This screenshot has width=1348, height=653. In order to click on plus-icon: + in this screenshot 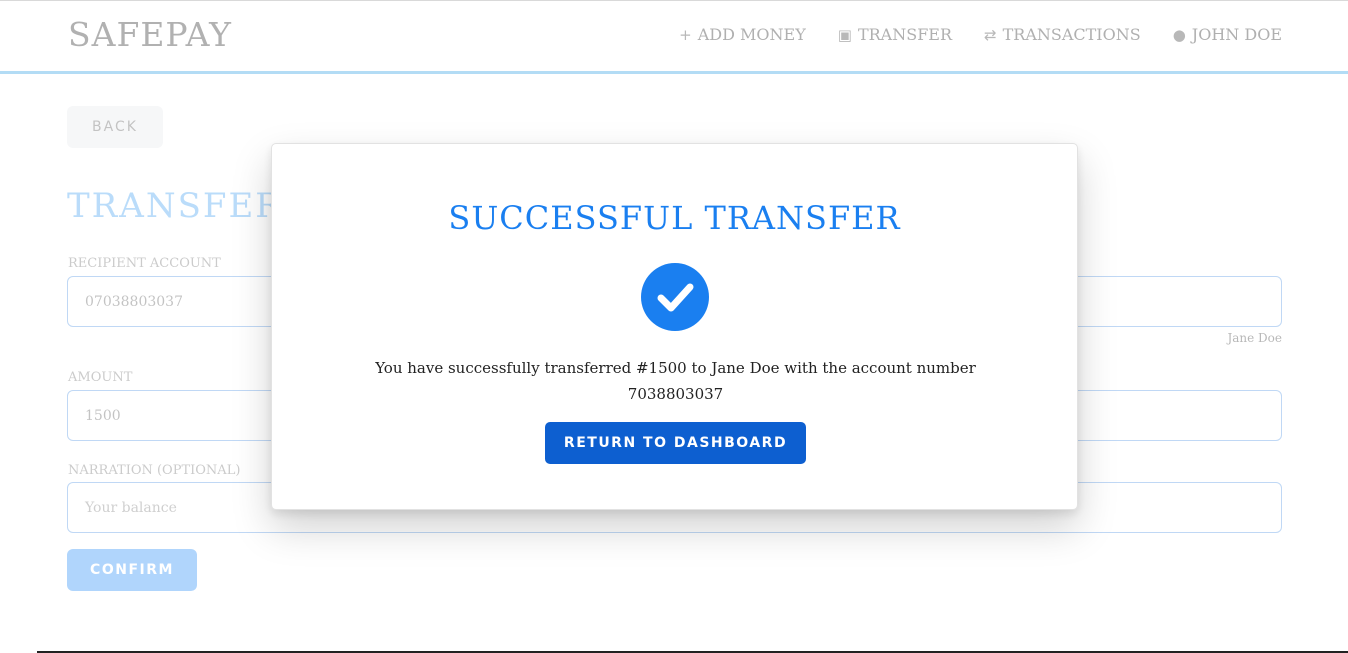, I will do `click(685, 34)`.